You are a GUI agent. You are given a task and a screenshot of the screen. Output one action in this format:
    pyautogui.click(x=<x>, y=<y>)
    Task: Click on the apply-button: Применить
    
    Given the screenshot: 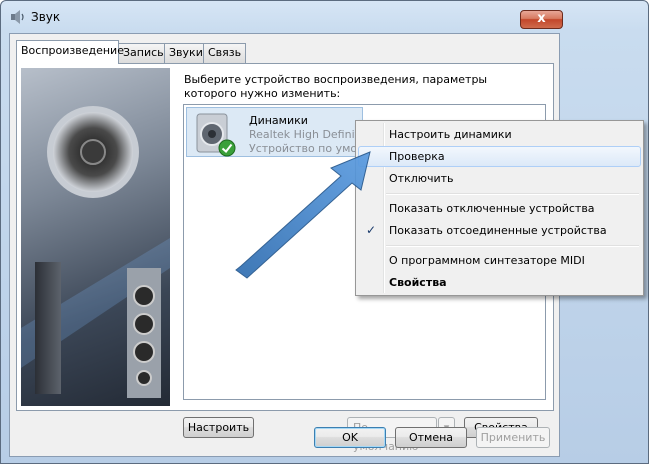 What is the action you would take?
    pyautogui.click(x=513, y=437)
    